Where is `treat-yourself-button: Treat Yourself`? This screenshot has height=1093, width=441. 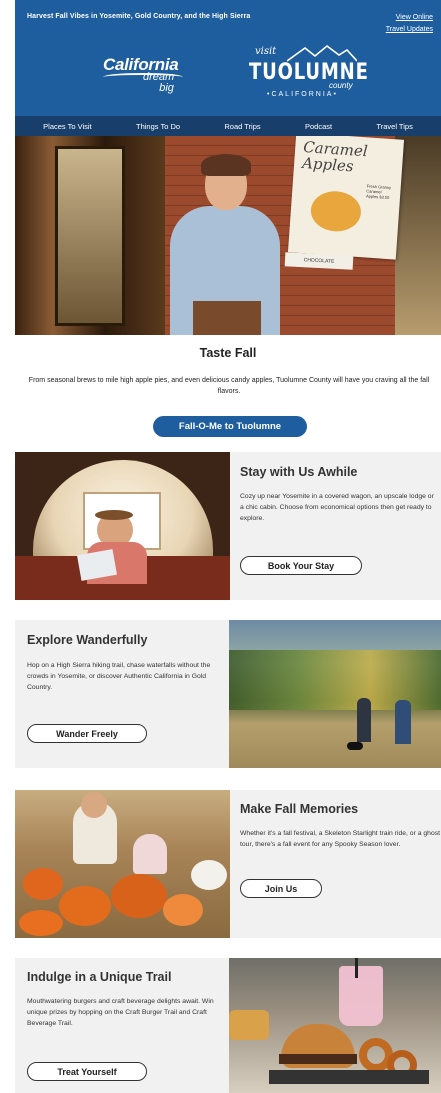
treat-yourself-button: Treat Yourself is located at coordinates (87, 1071).